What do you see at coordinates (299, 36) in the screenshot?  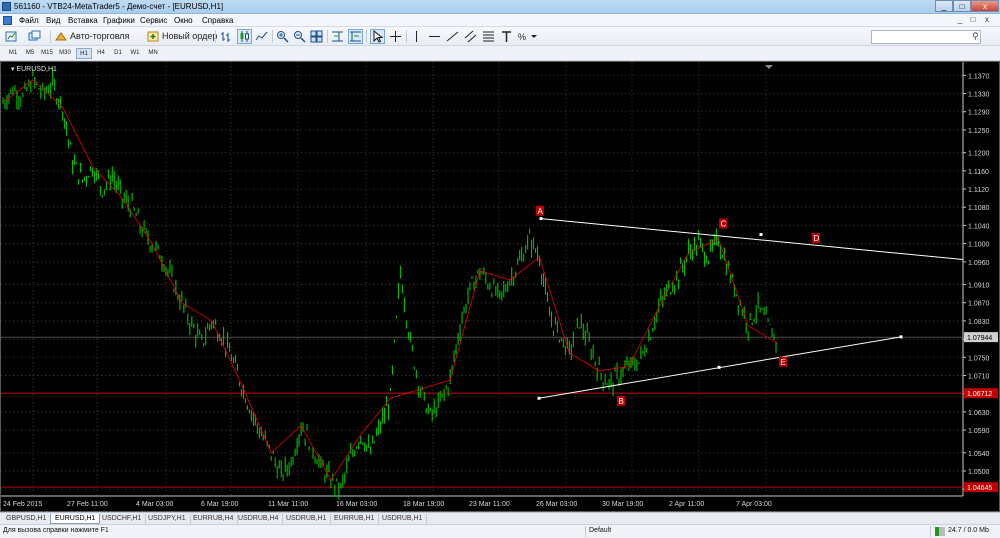 I see `zoom-out-button` at bounding box center [299, 36].